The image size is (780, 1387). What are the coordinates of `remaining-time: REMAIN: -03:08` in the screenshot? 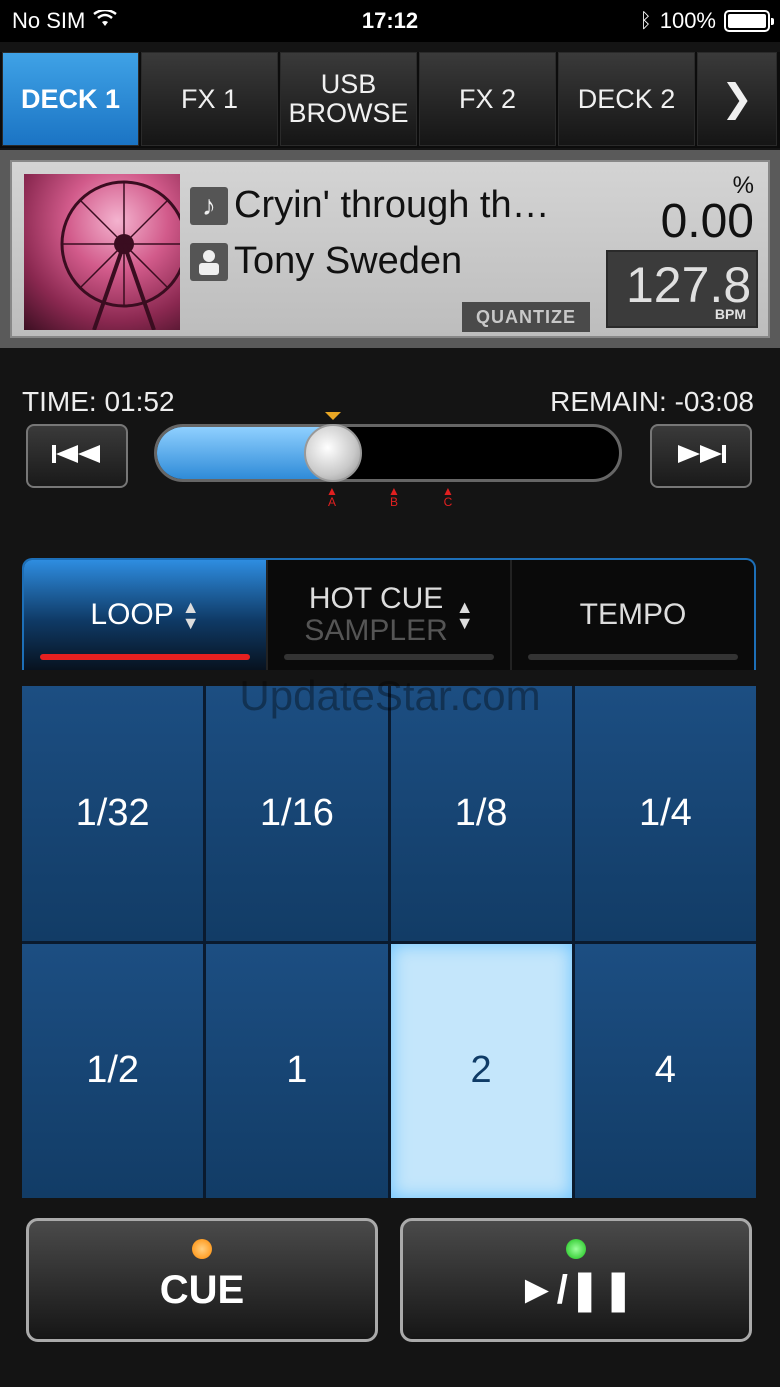 It's located at (652, 401).